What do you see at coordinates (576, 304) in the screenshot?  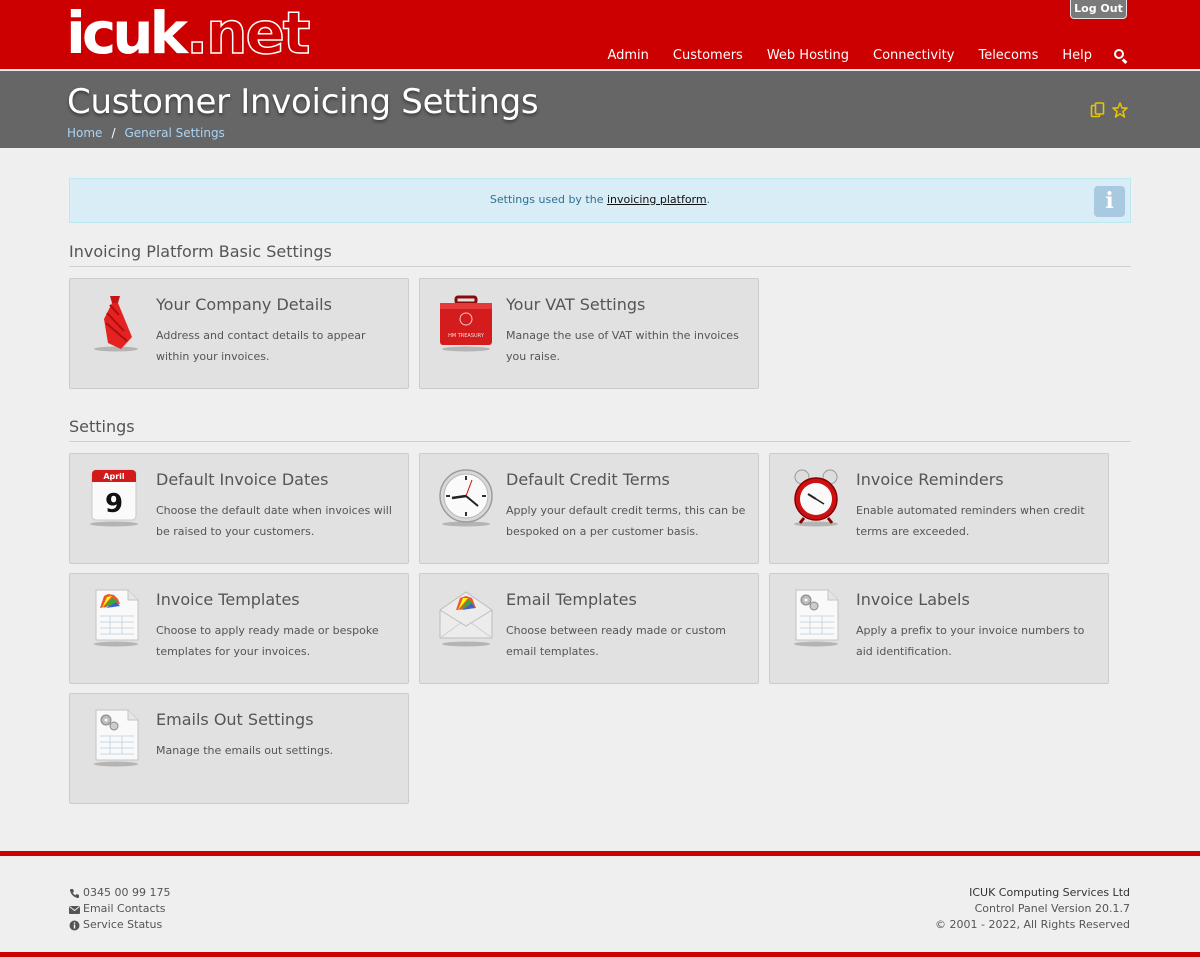 I see `card-title: Your VAT Settings` at bounding box center [576, 304].